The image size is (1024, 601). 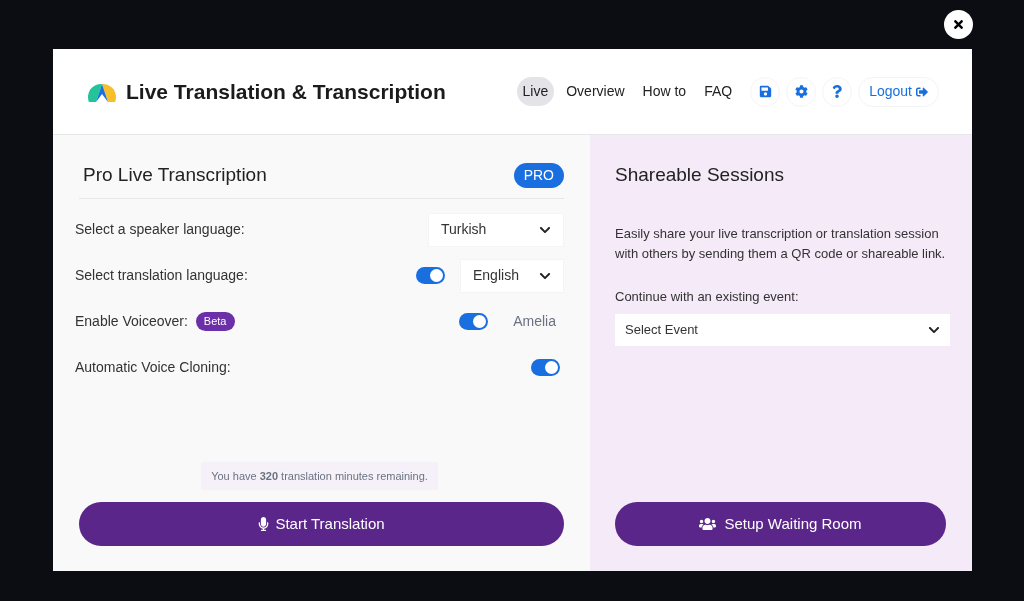 I want to click on nav-tab: FAQ, so click(x=718, y=91).